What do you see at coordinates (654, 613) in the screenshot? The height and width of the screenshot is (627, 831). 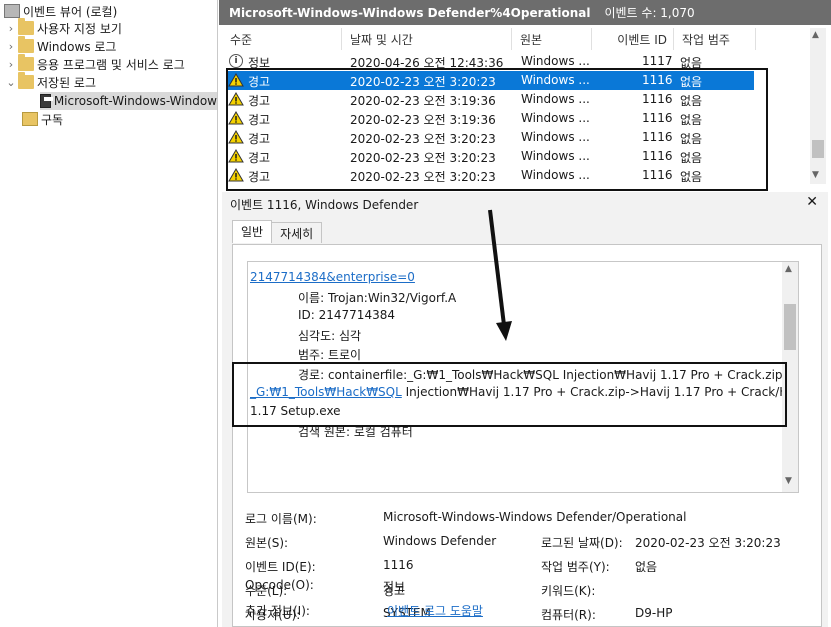 I see `computer-value: D9-HP` at bounding box center [654, 613].